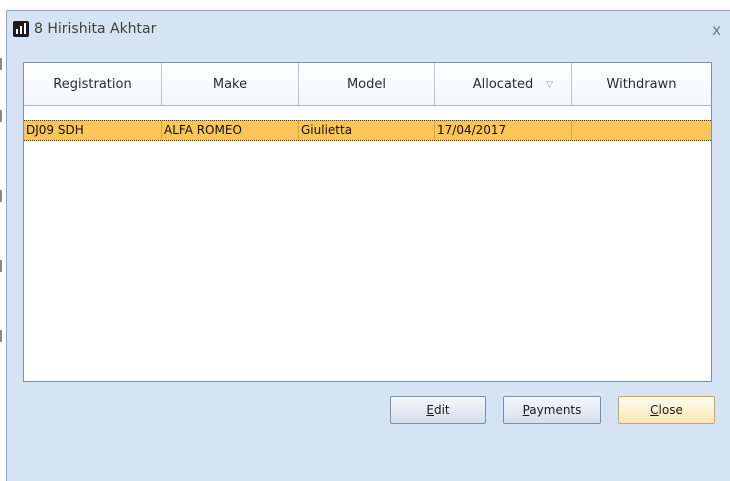 This screenshot has width=730, height=481. I want to click on edit-button: Edit, so click(438, 410).